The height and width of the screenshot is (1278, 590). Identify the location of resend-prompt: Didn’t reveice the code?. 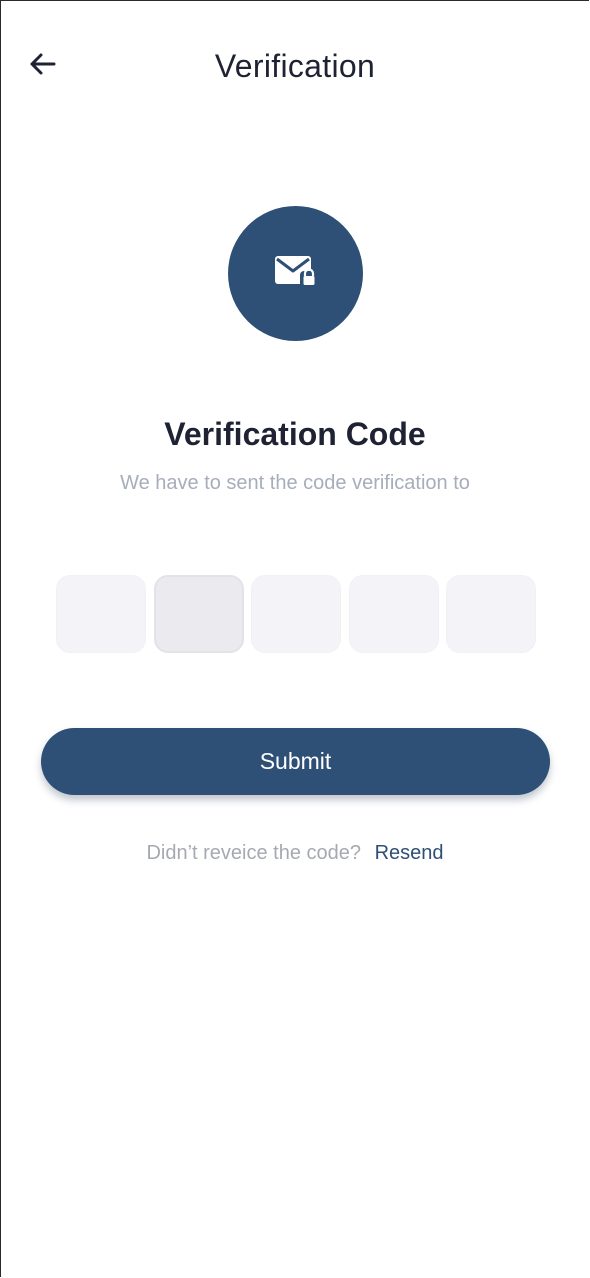
(254, 853).